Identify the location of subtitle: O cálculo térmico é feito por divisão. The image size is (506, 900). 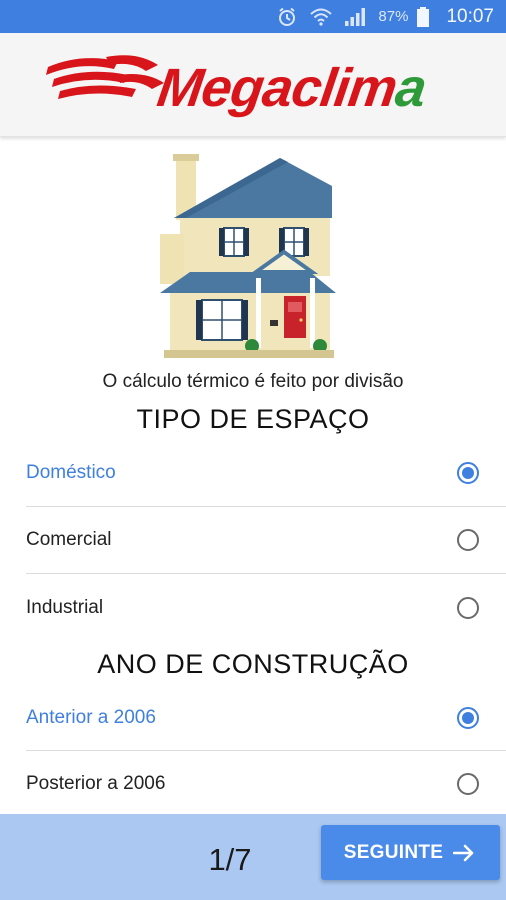
(253, 381).